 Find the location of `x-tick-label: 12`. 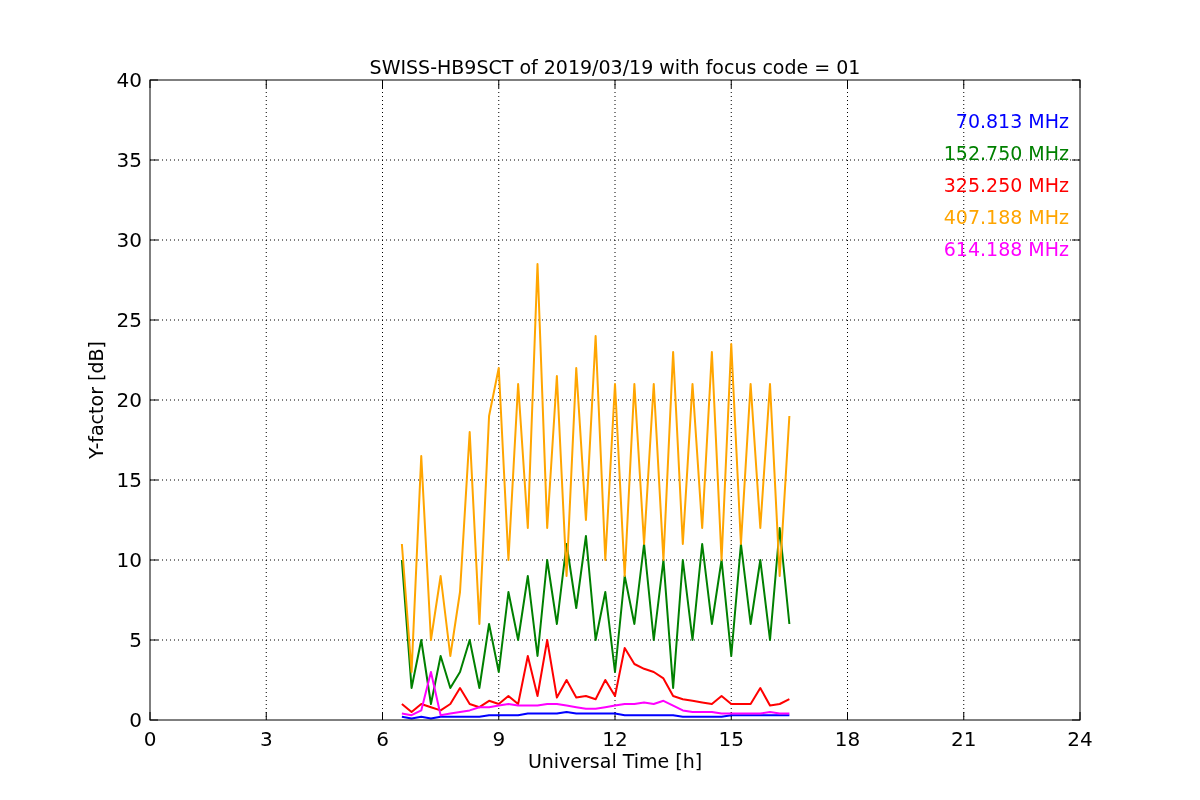

x-tick-label: 12 is located at coordinates (615, 739).